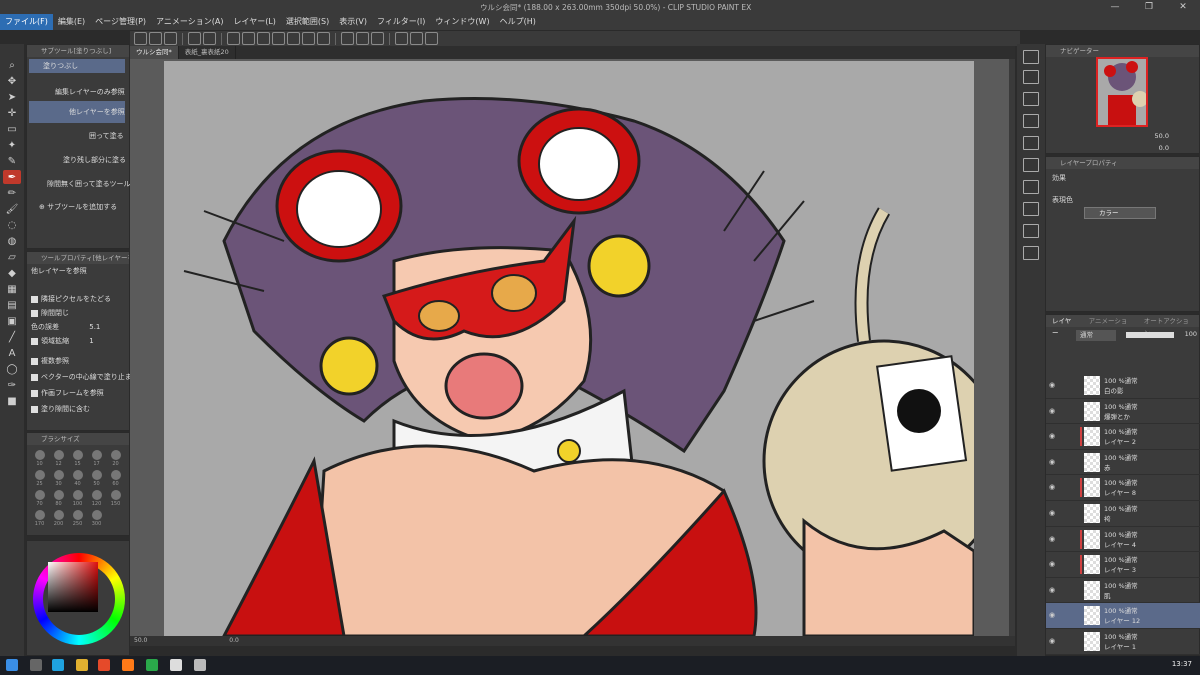 This screenshot has height=675, width=1200. I want to click on add-subtool-button: ⊕ サブツールを追加する, so click(78, 207).